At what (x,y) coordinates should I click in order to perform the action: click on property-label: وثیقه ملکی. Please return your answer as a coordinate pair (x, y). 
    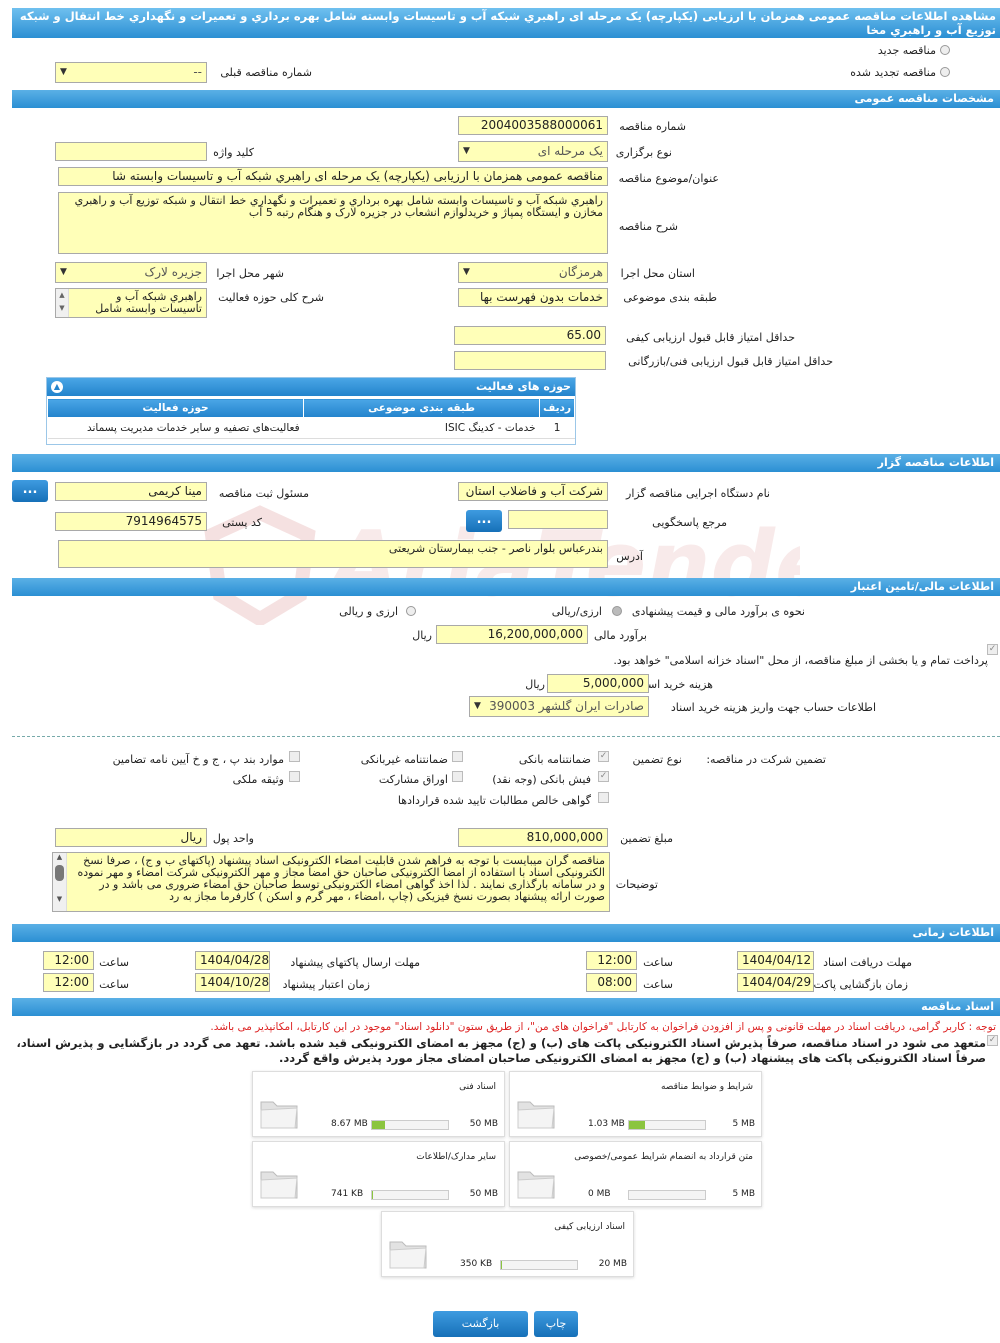
    Looking at the image, I should click on (258, 779).